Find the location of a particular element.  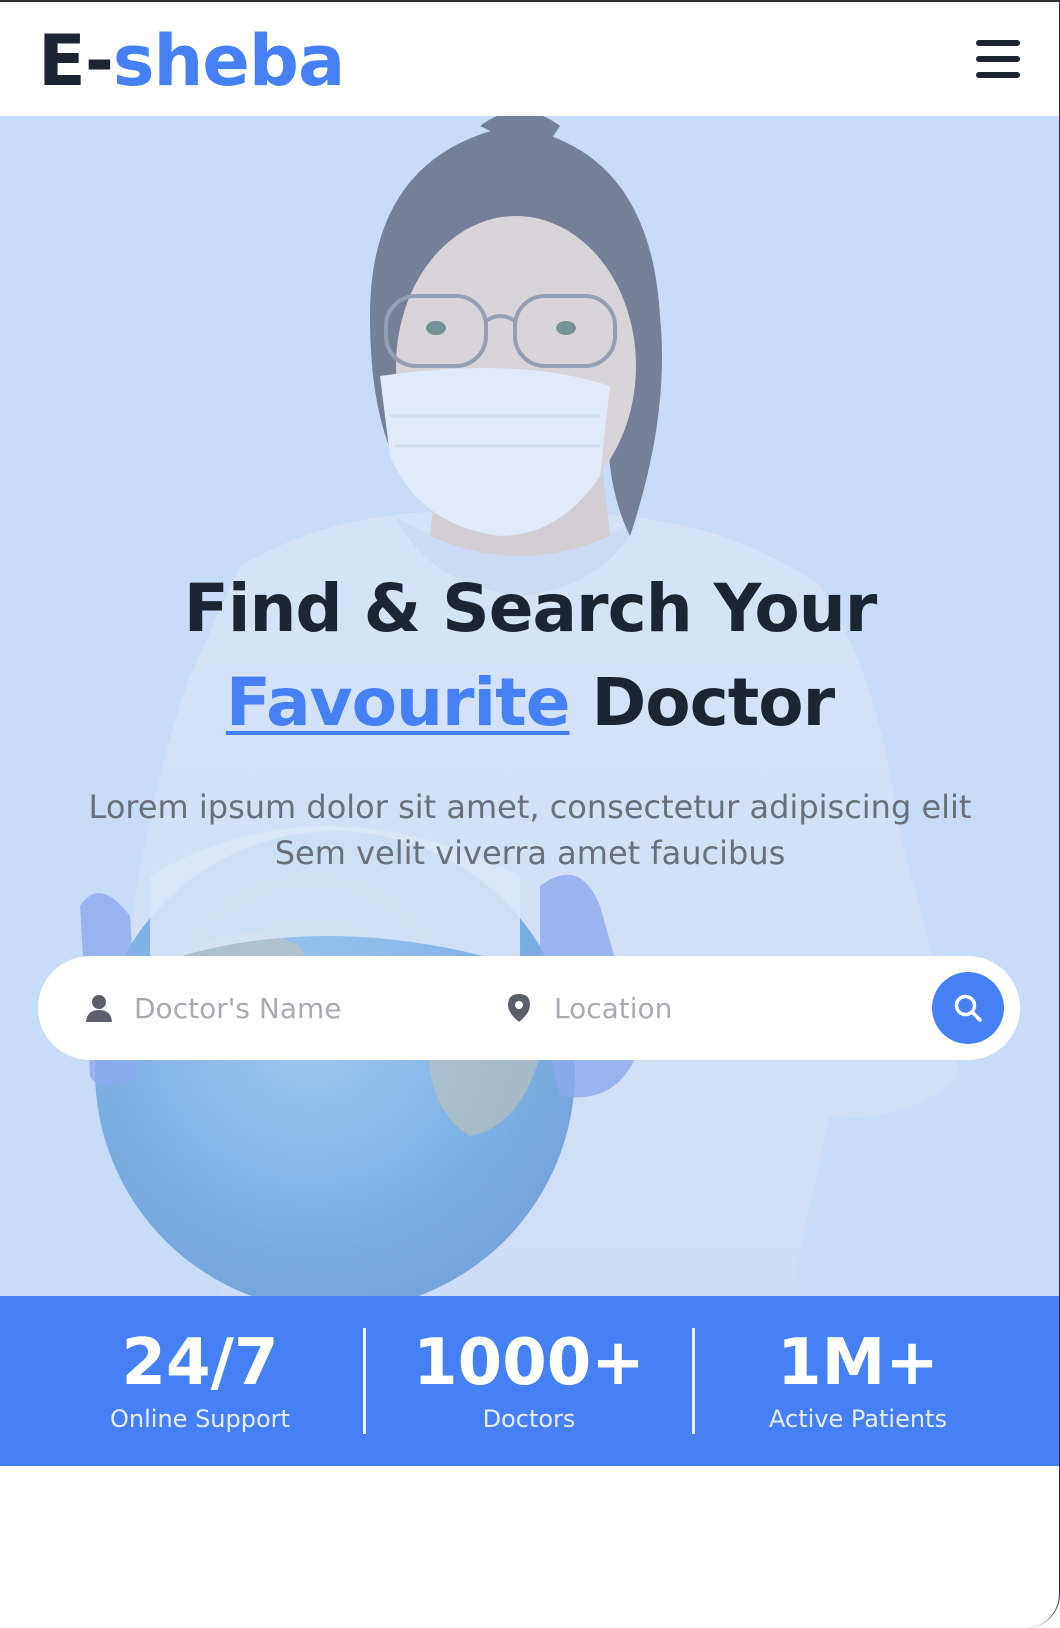

site-logo: E-sheba is located at coordinates (191, 61).